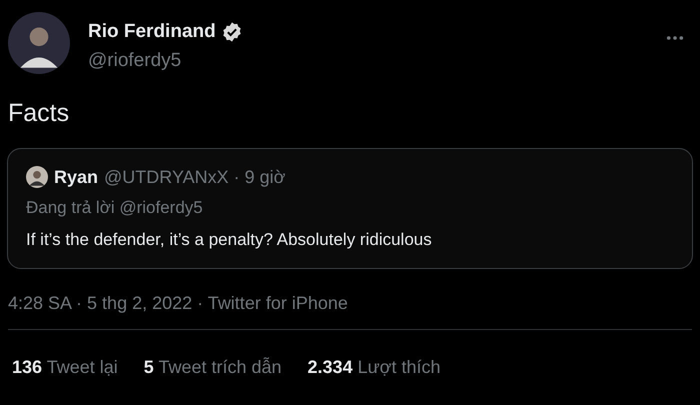  I want to click on more-icon, so click(675, 38).